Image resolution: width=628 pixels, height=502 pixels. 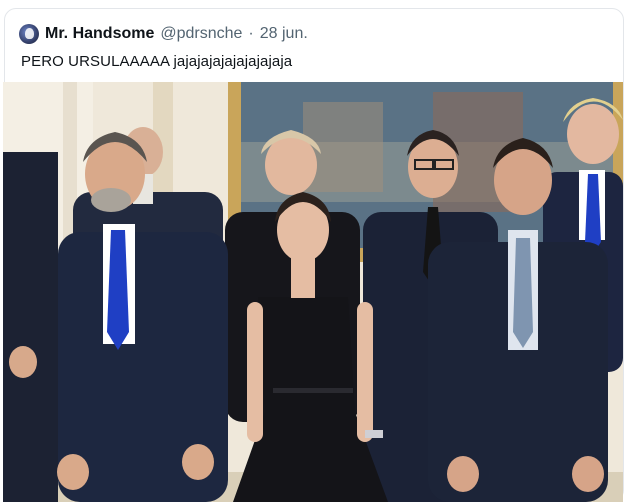 What do you see at coordinates (29, 34) in the screenshot?
I see `profile-avatar-icon` at bounding box center [29, 34].